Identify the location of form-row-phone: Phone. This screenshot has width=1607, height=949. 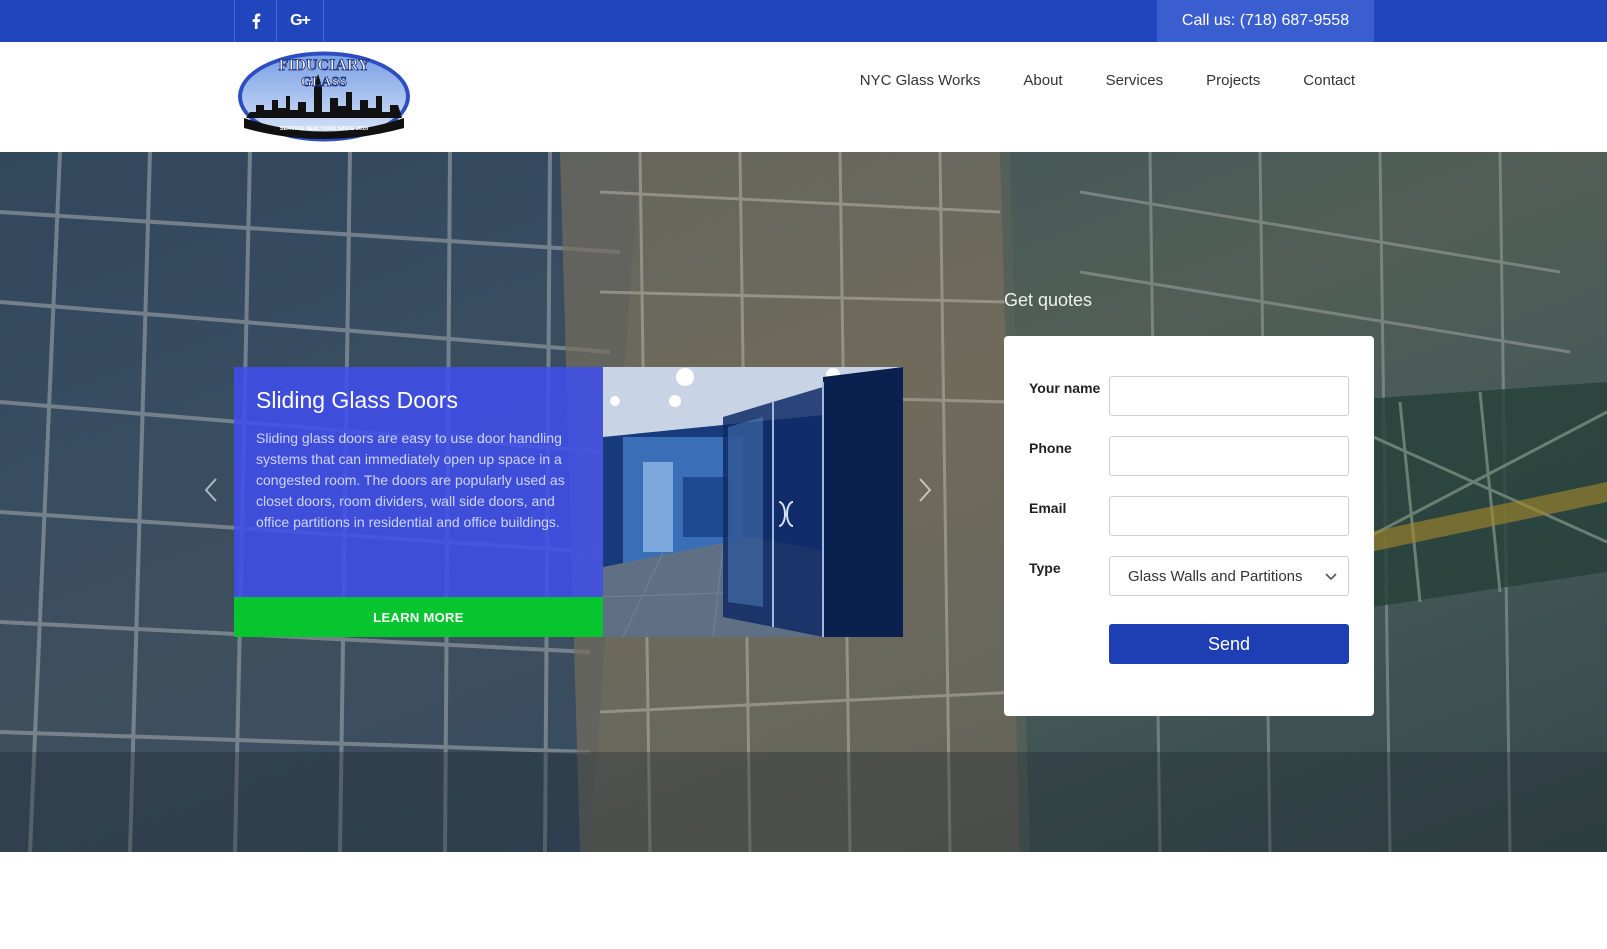
(1189, 456).